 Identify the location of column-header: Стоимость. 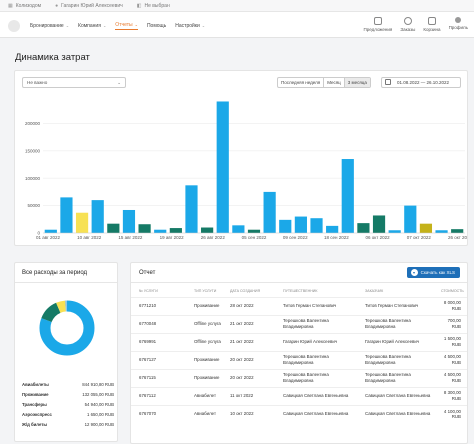
(450, 291).